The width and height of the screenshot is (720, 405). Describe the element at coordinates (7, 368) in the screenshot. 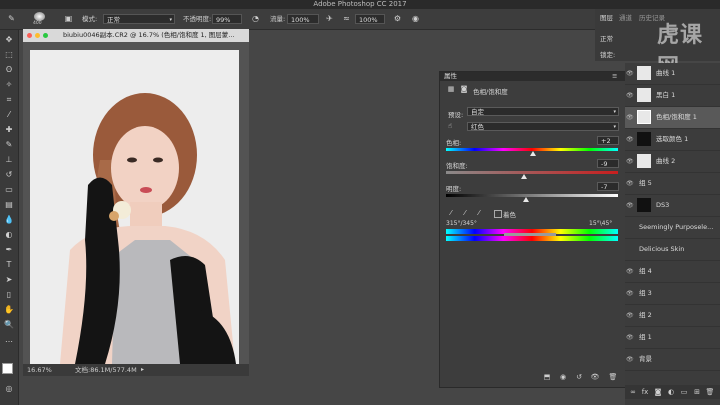

I see `foreground-color-swatch` at that location.